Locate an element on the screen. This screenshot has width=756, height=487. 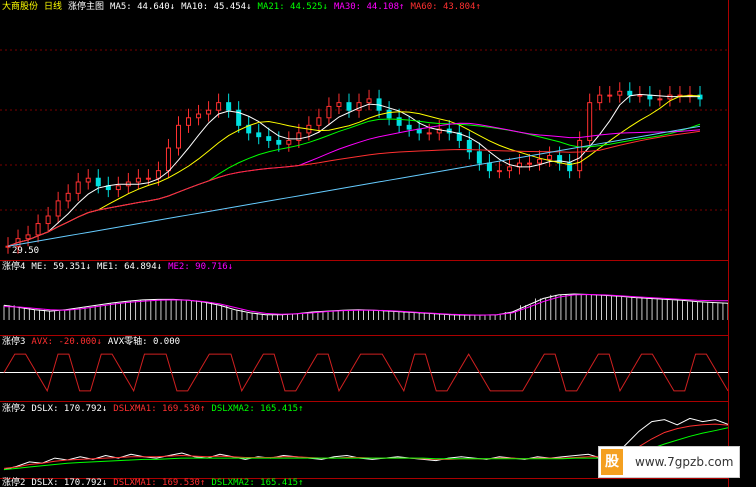
avx-legend-item: AVX零轴: 0.000 is located at coordinates (144, 342).